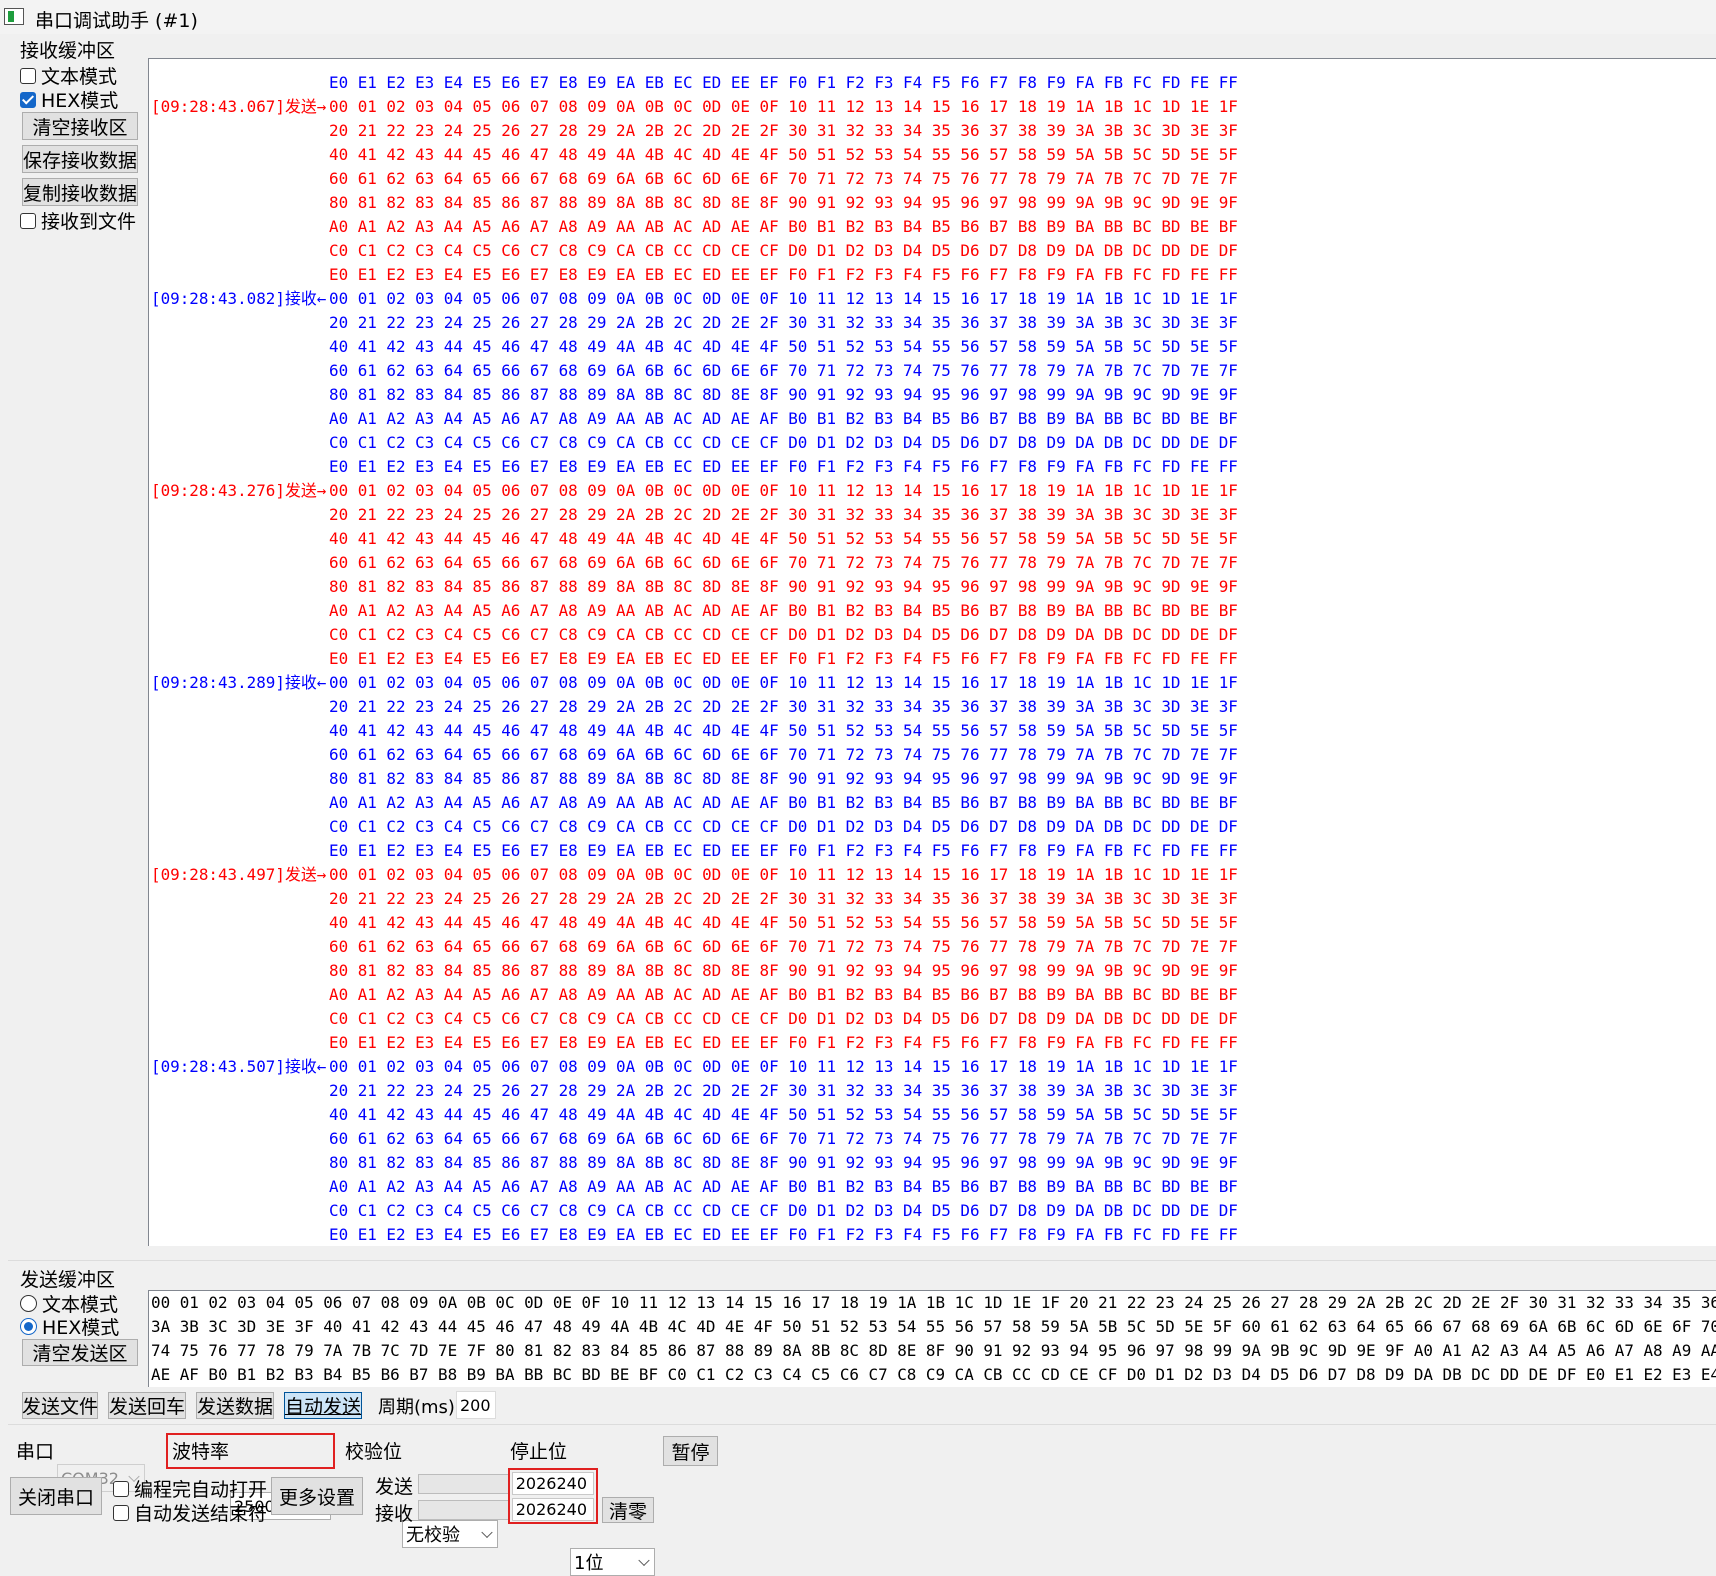 The image size is (1716, 1576). I want to click on title-bar: 串口调试助手 (#1), so click(858, 17).